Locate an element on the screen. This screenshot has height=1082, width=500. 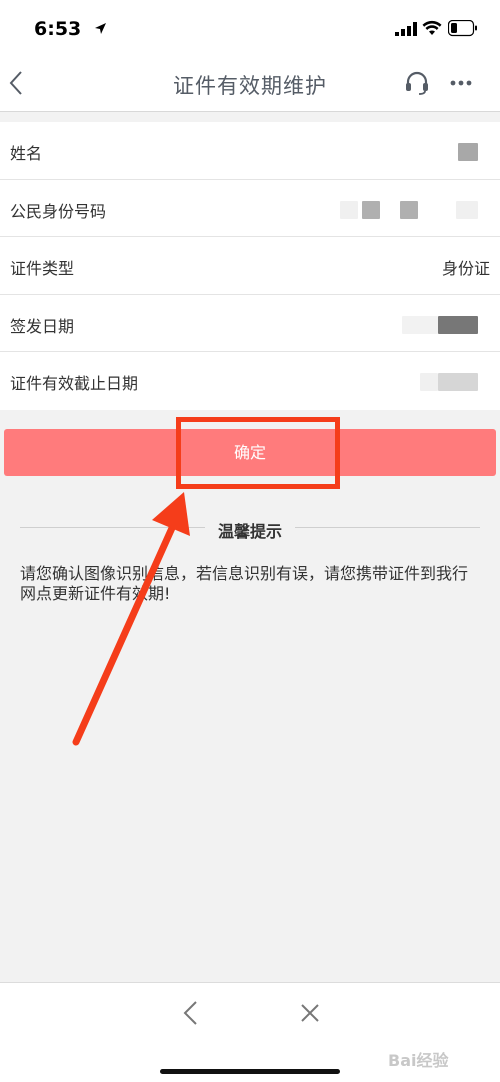
form-row-id-type: 证件类型 身份证 is located at coordinates (250, 266).